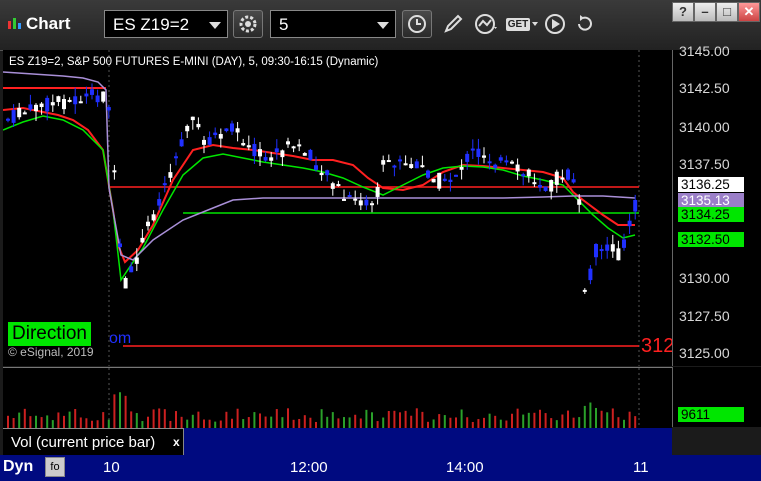  Describe the element at coordinates (704, 88) in the screenshot. I see `price-tick: 3142.50` at that location.